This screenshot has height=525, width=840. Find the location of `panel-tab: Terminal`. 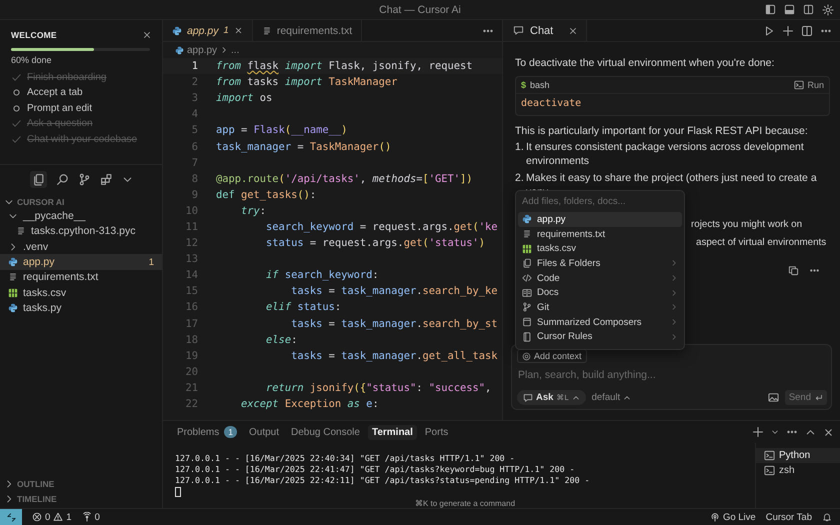

panel-tab: Terminal is located at coordinates (392, 432).